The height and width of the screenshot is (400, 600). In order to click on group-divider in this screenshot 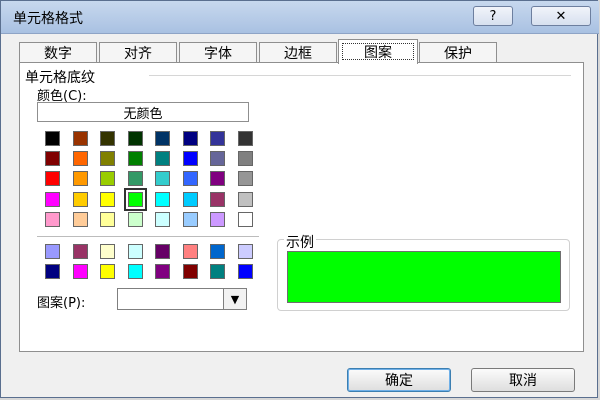, I will do `click(360, 75)`.